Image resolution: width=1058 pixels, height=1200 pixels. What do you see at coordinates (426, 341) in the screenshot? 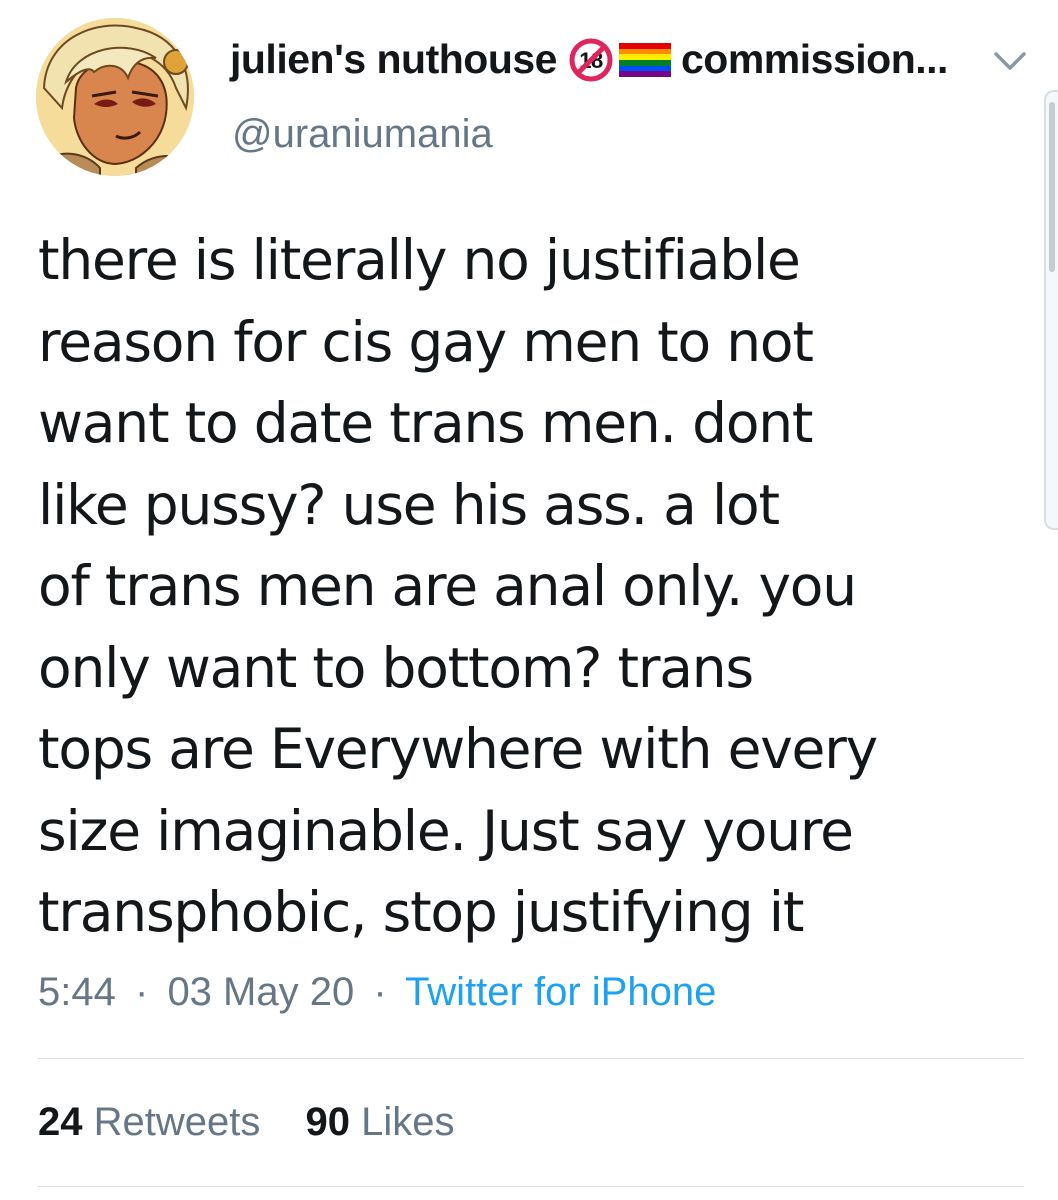
I see `tweet-line: reason for cis gay men to not` at bounding box center [426, 341].